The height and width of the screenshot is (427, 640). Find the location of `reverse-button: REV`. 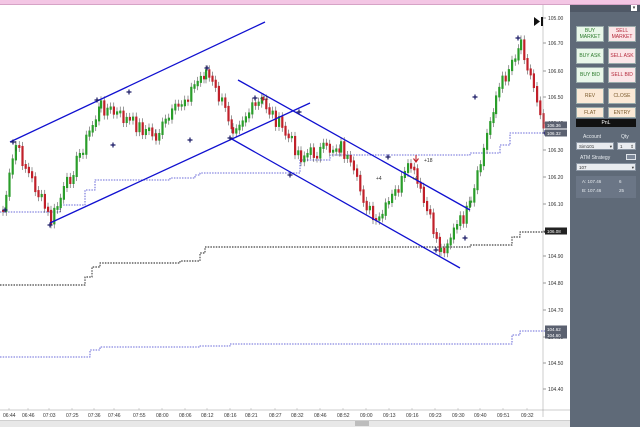

reverse-button: REV is located at coordinates (590, 96).